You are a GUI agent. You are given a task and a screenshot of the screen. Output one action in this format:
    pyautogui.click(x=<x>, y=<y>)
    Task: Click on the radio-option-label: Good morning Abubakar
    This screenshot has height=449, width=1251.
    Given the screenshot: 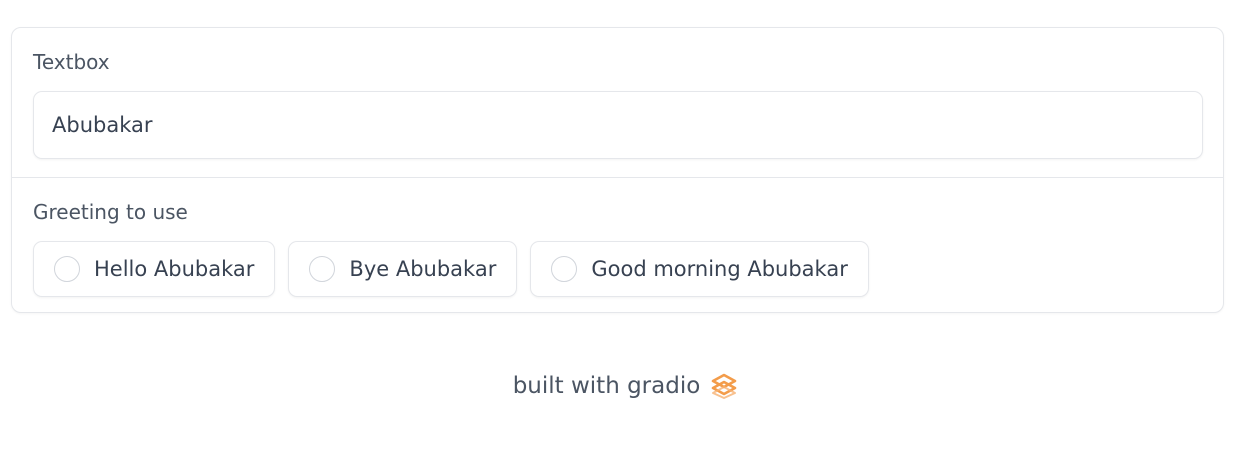 What is the action you would take?
    pyautogui.click(x=719, y=269)
    